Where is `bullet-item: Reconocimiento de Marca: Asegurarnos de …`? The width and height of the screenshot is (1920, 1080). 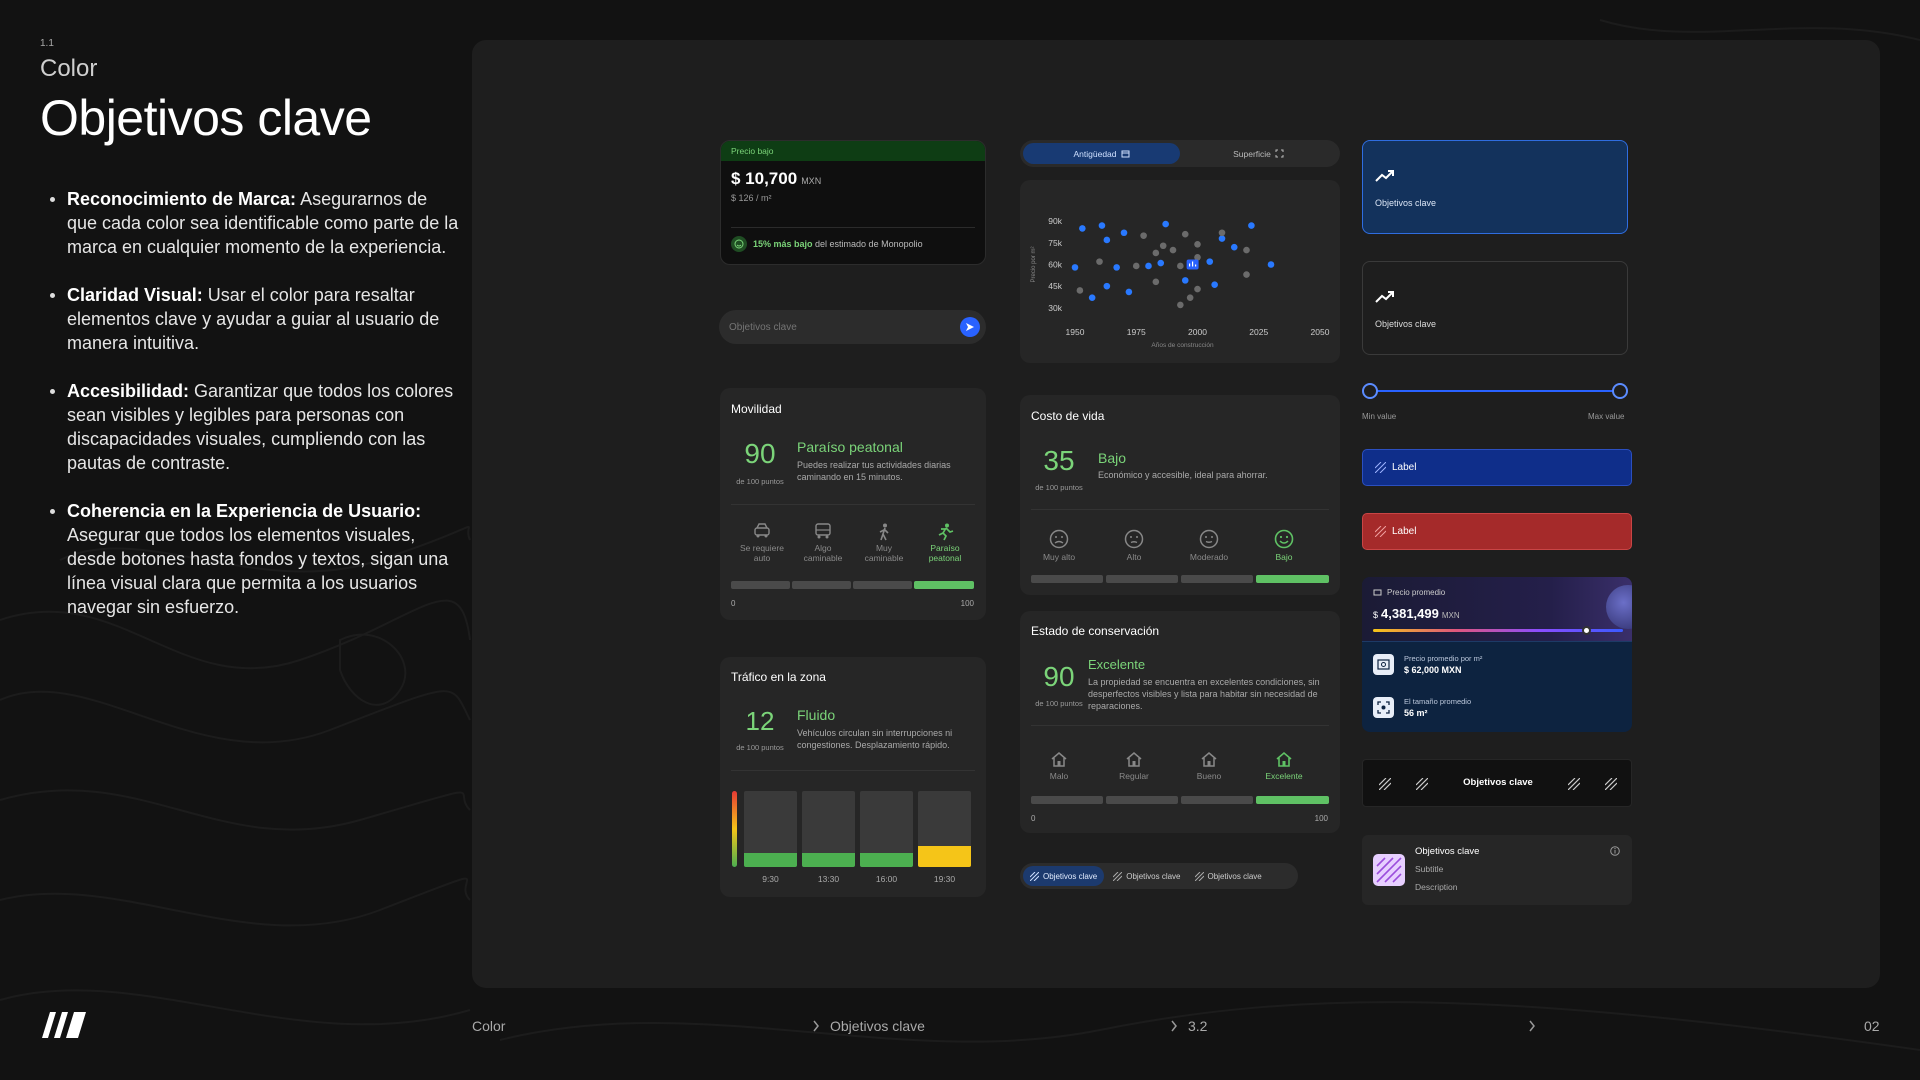
bullet-item: Reconocimiento de Marca: Asegurarnos de … is located at coordinates (250, 223).